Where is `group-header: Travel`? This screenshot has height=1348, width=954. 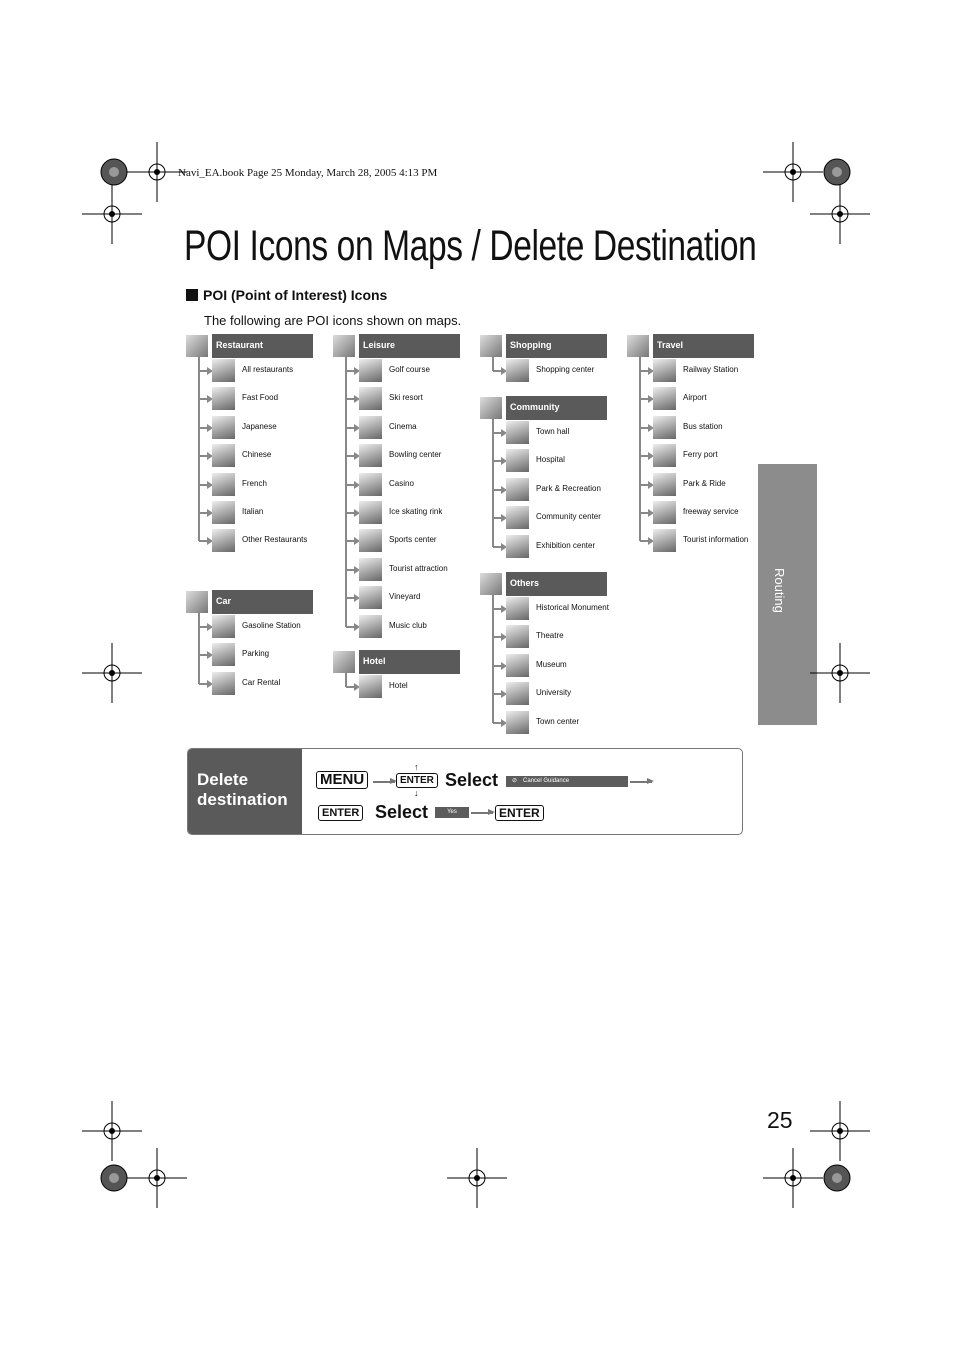 group-header: Travel is located at coordinates (703, 346).